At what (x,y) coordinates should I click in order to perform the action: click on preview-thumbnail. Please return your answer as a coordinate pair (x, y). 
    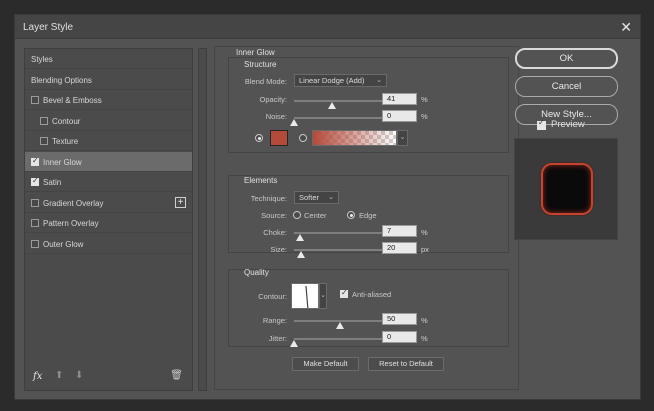
    Looking at the image, I should click on (566, 189).